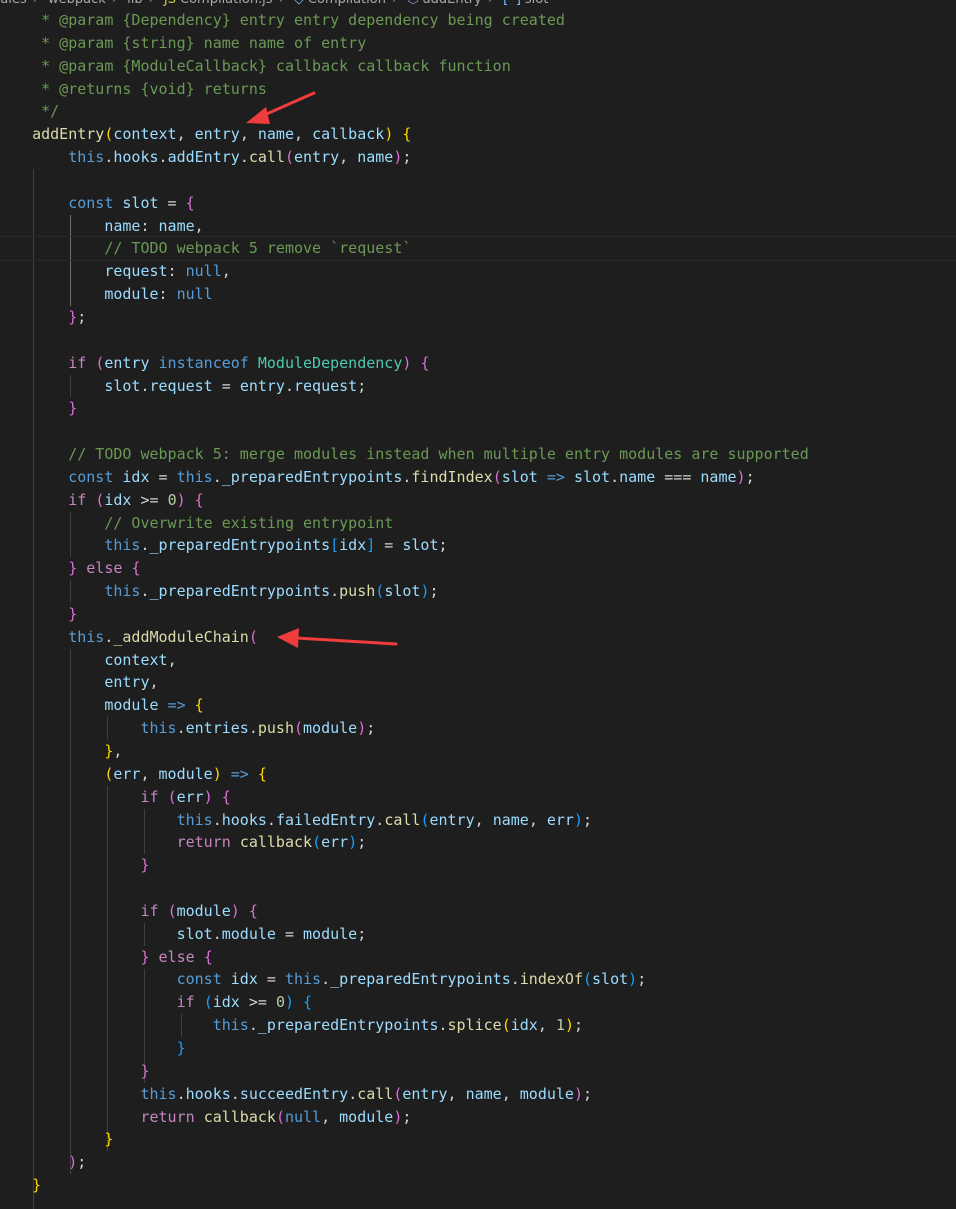  What do you see at coordinates (322, 369) in the screenshot?
I see `annotation-arrows` at bounding box center [322, 369].